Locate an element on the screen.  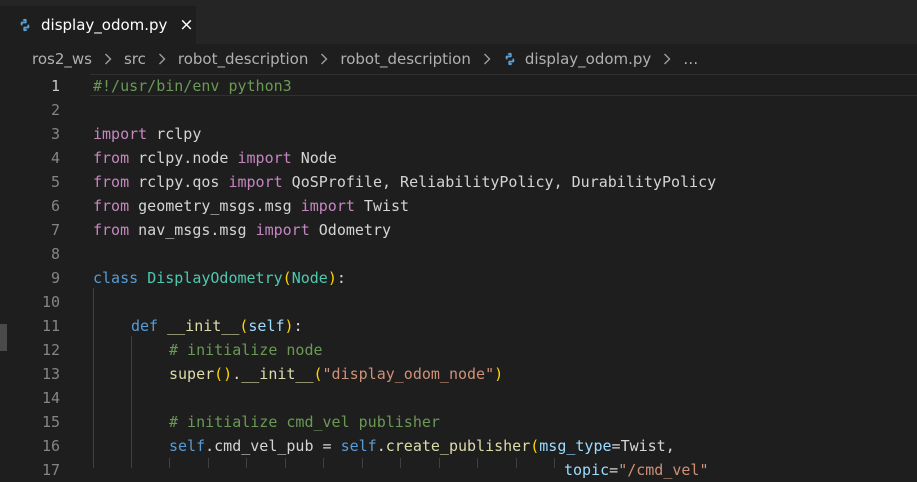
breadcrumb-item-robot-description-2: robot_description is located at coordinates (405, 59).